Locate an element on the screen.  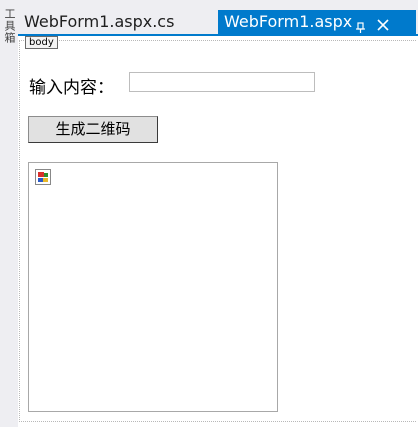
broken-image-icon is located at coordinates (43, 177).